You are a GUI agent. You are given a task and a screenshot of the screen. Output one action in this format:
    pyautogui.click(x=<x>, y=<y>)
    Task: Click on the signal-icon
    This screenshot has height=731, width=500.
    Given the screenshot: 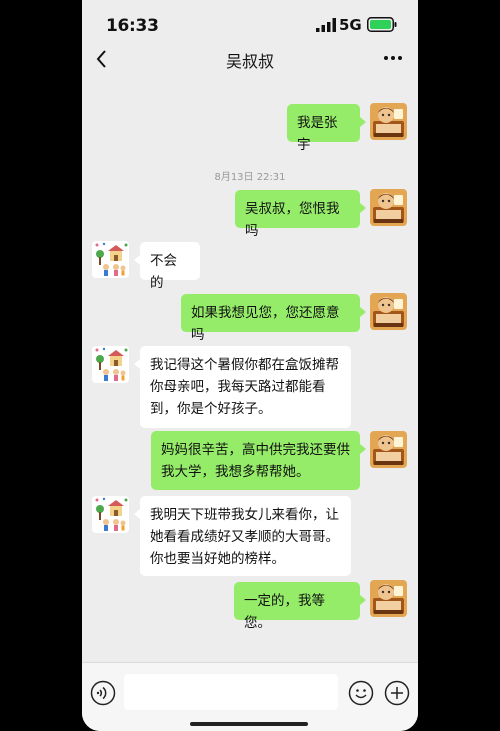 What is the action you would take?
    pyautogui.click(x=326, y=25)
    